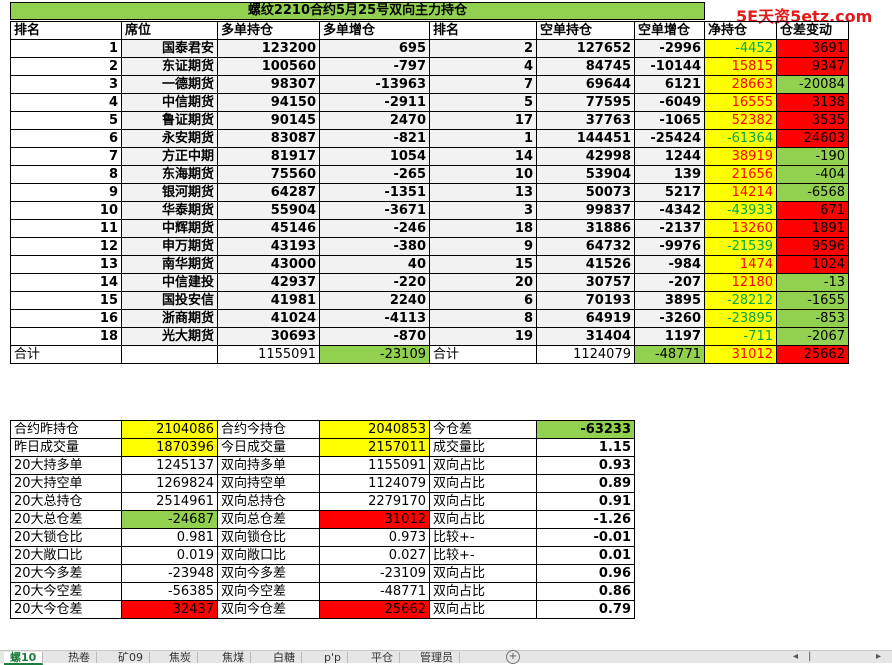 The image size is (892, 665). What do you see at coordinates (169, 66) in the screenshot?
I see `seat-cell: 东证期货` at bounding box center [169, 66].